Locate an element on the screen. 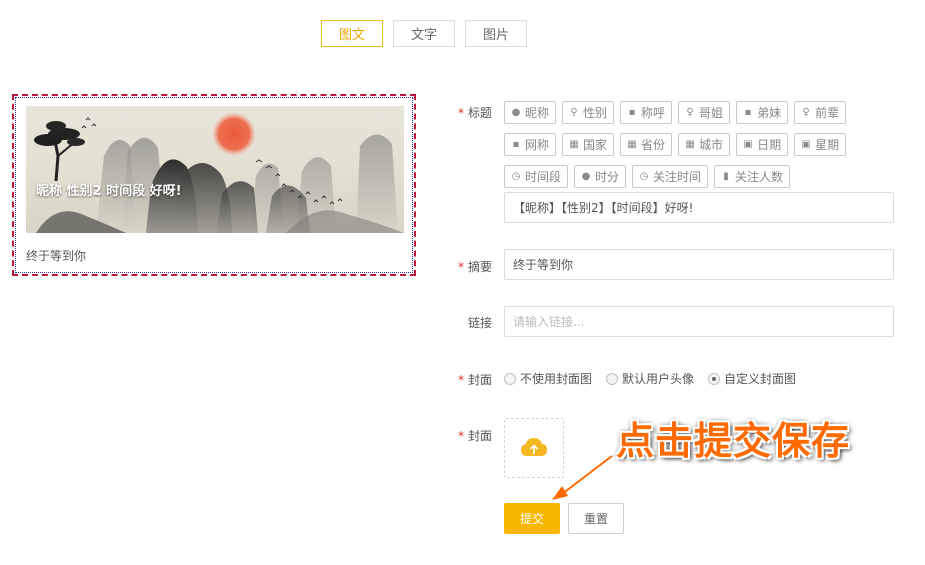  tag-label: 省份 is located at coordinates (653, 145).